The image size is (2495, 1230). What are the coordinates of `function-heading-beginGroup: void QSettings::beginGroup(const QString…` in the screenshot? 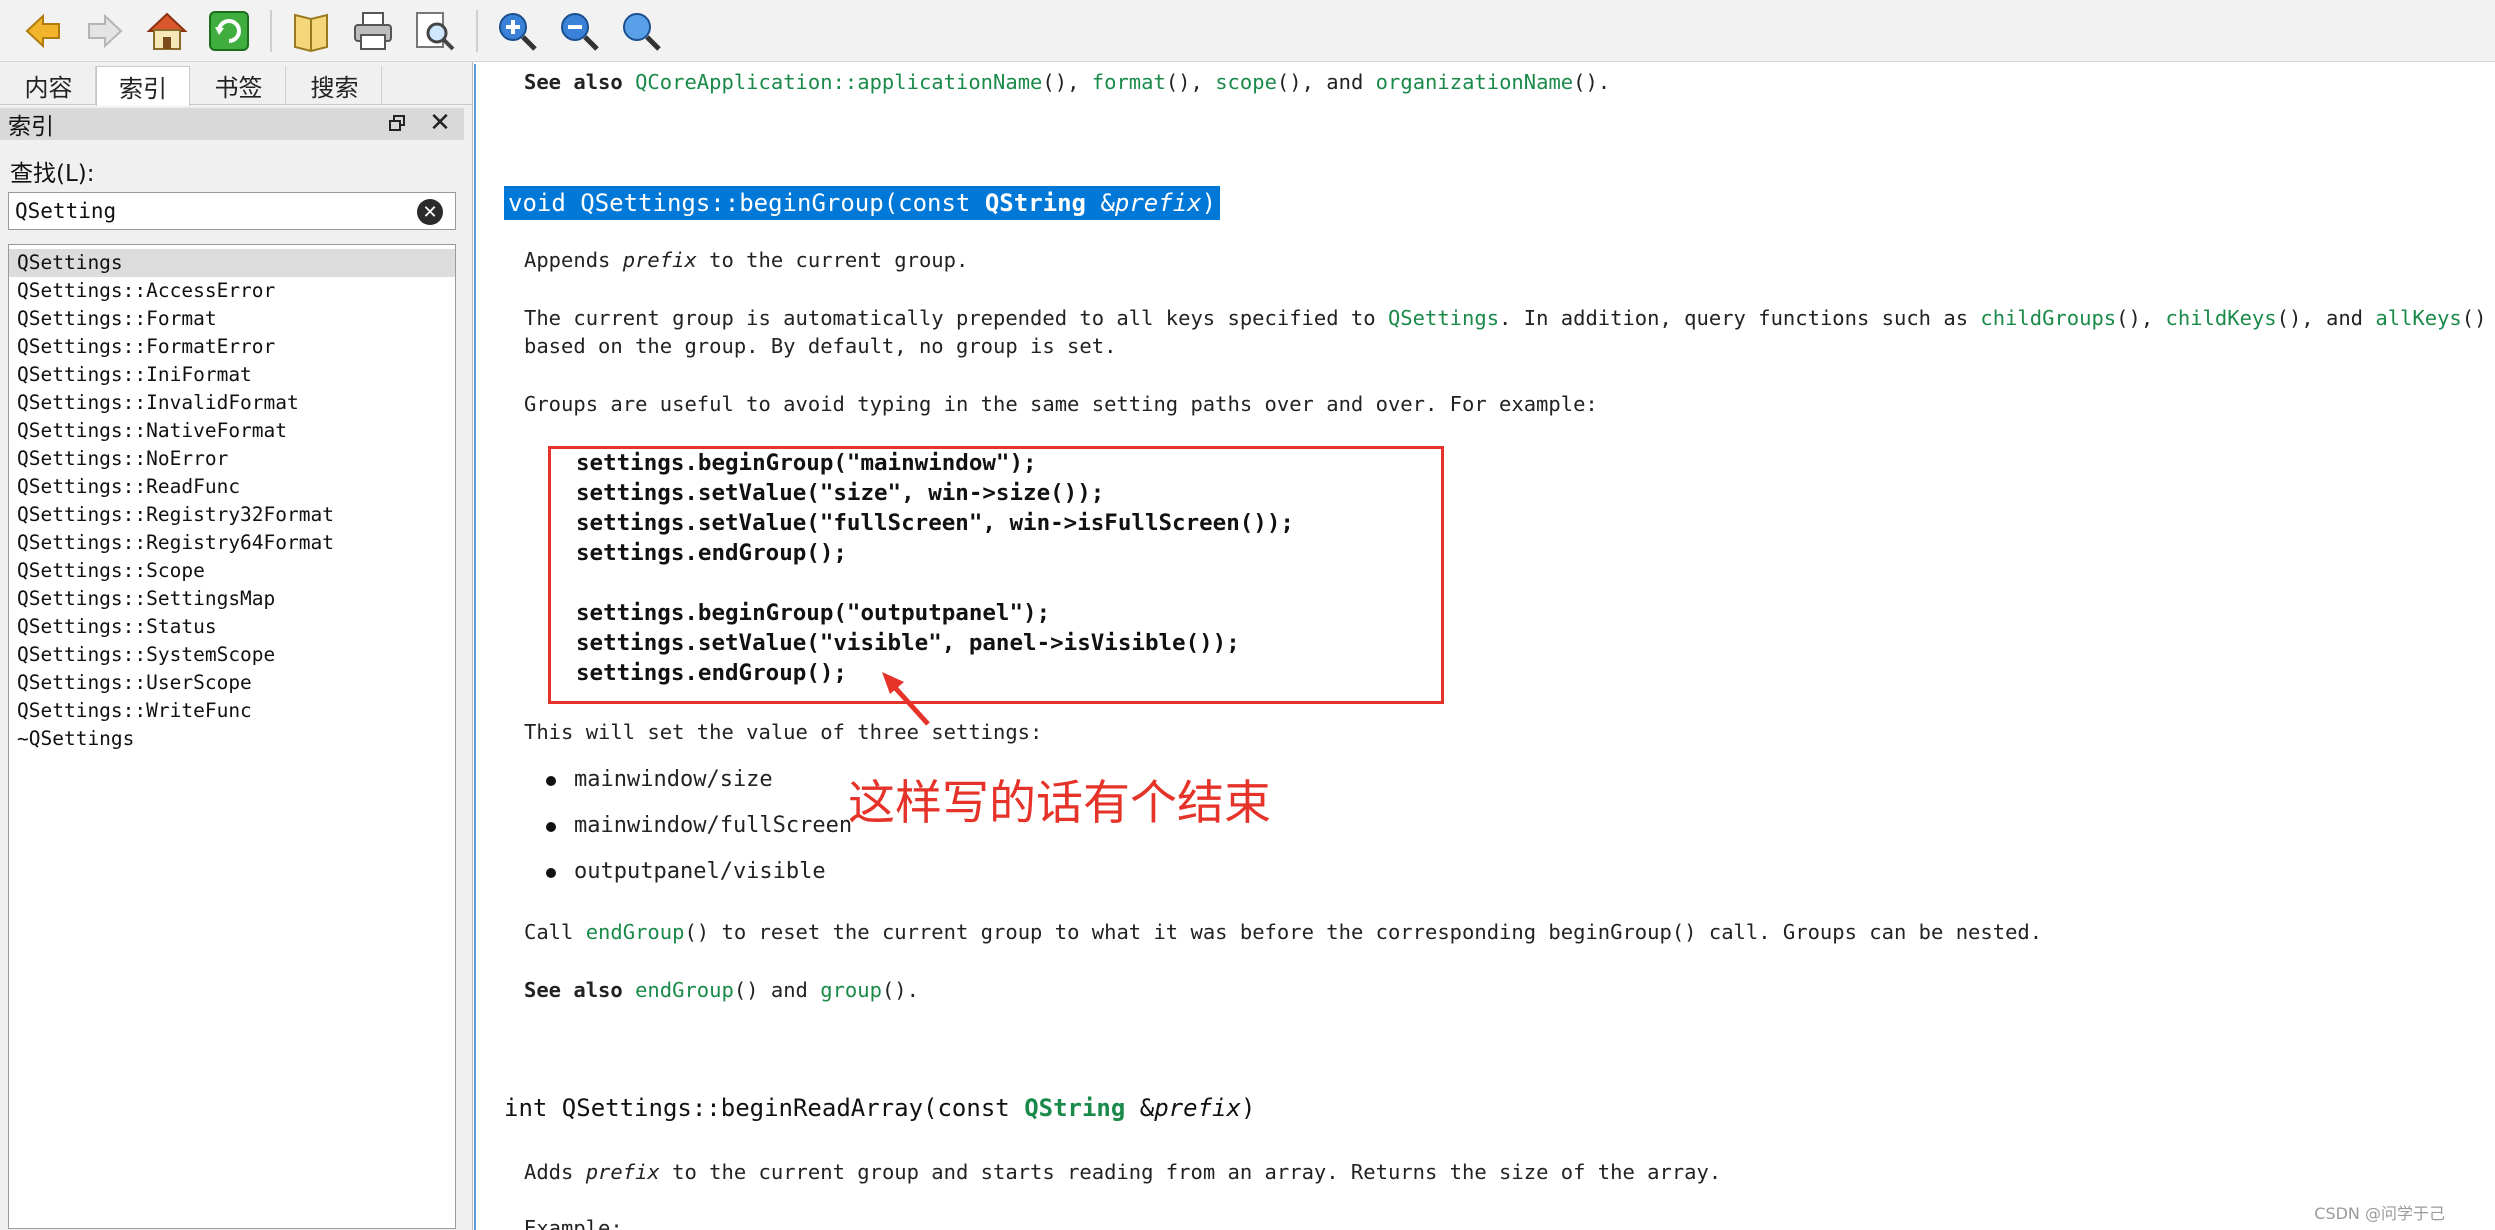 It's located at (862, 203).